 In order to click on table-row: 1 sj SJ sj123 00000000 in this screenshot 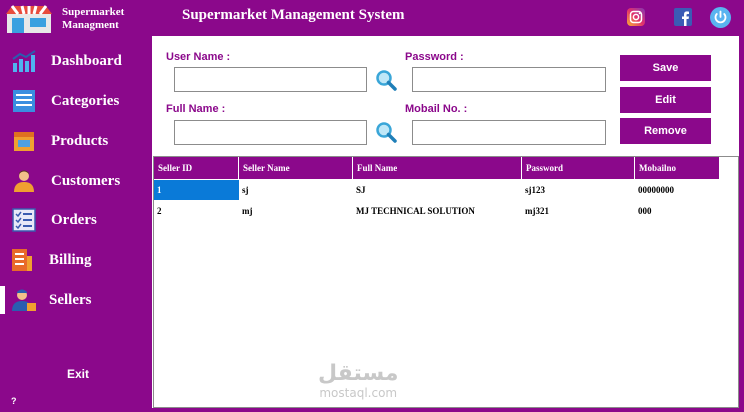, I will do `click(437, 190)`.